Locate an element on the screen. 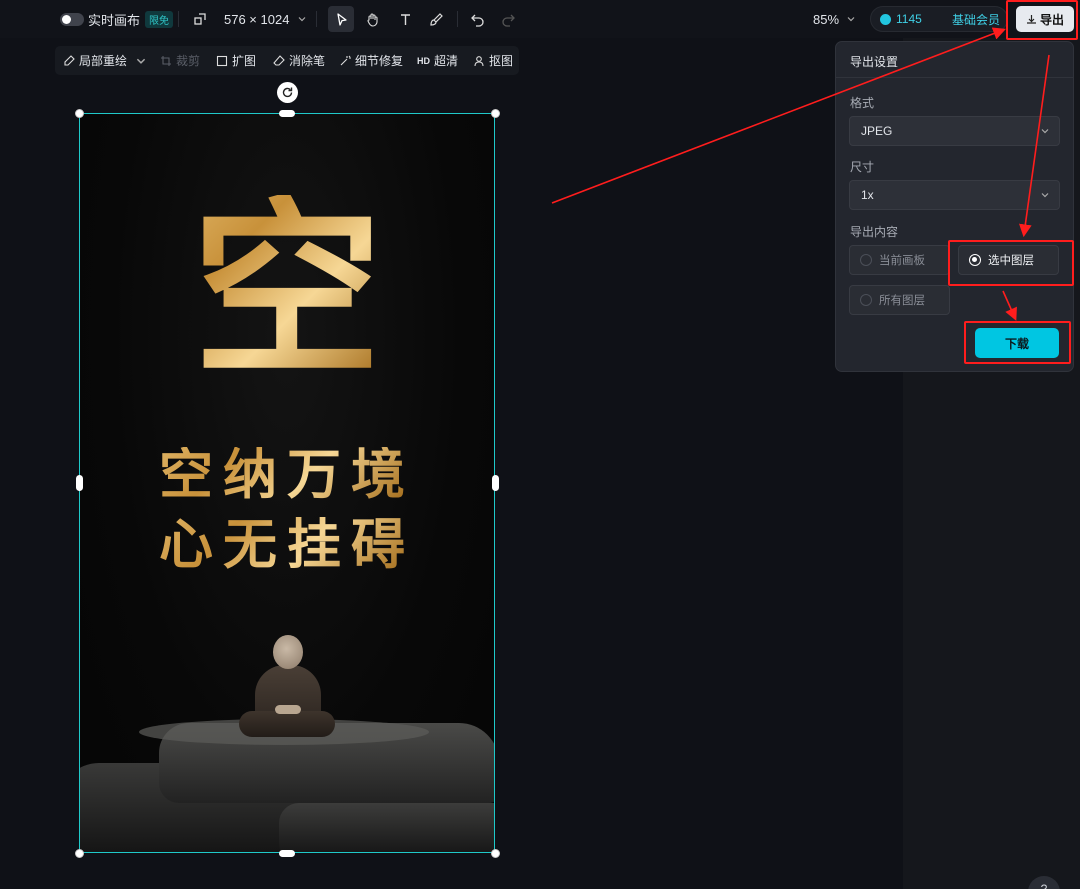 This screenshot has width=1080, height=889. undo-button is located at coordinates (477, 19).